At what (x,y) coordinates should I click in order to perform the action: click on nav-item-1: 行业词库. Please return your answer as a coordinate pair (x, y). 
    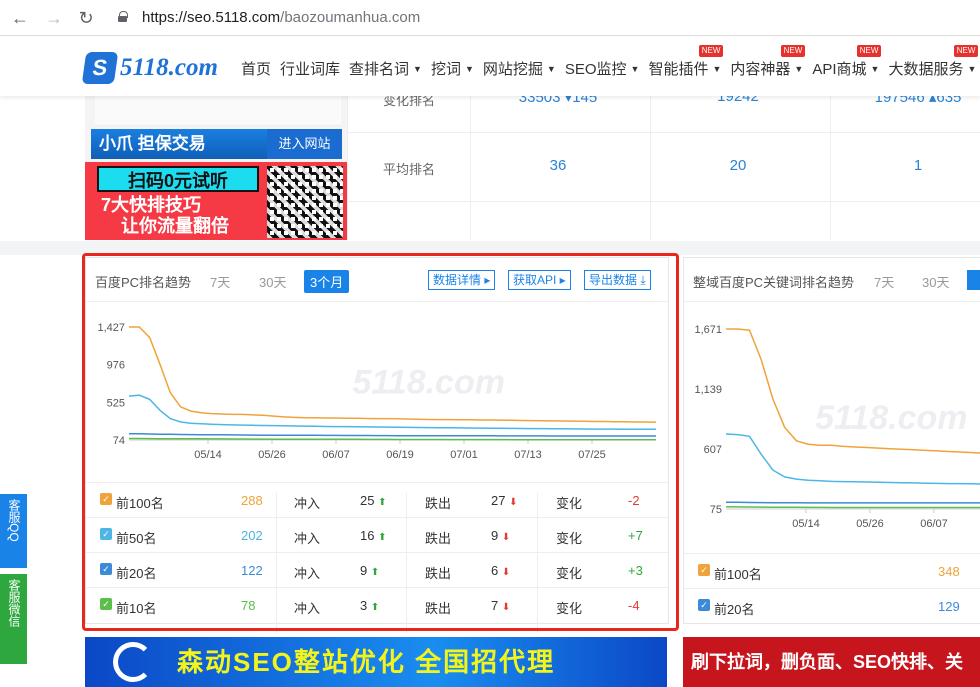
    Looking at the image, I should click on (310, 68).